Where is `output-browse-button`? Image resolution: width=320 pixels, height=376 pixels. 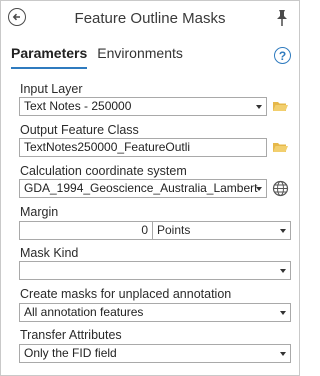
output-browse-button is located at coordinates (280, 147).